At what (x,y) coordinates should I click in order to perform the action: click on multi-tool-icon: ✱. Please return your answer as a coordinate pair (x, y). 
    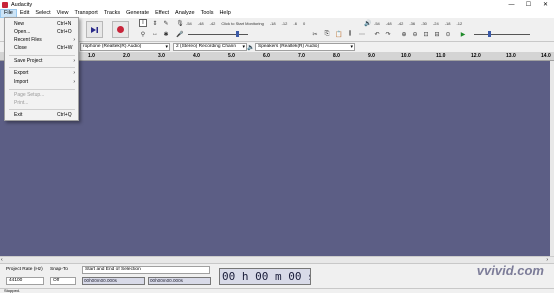
    Looking at the image, I should click on (166, 34).